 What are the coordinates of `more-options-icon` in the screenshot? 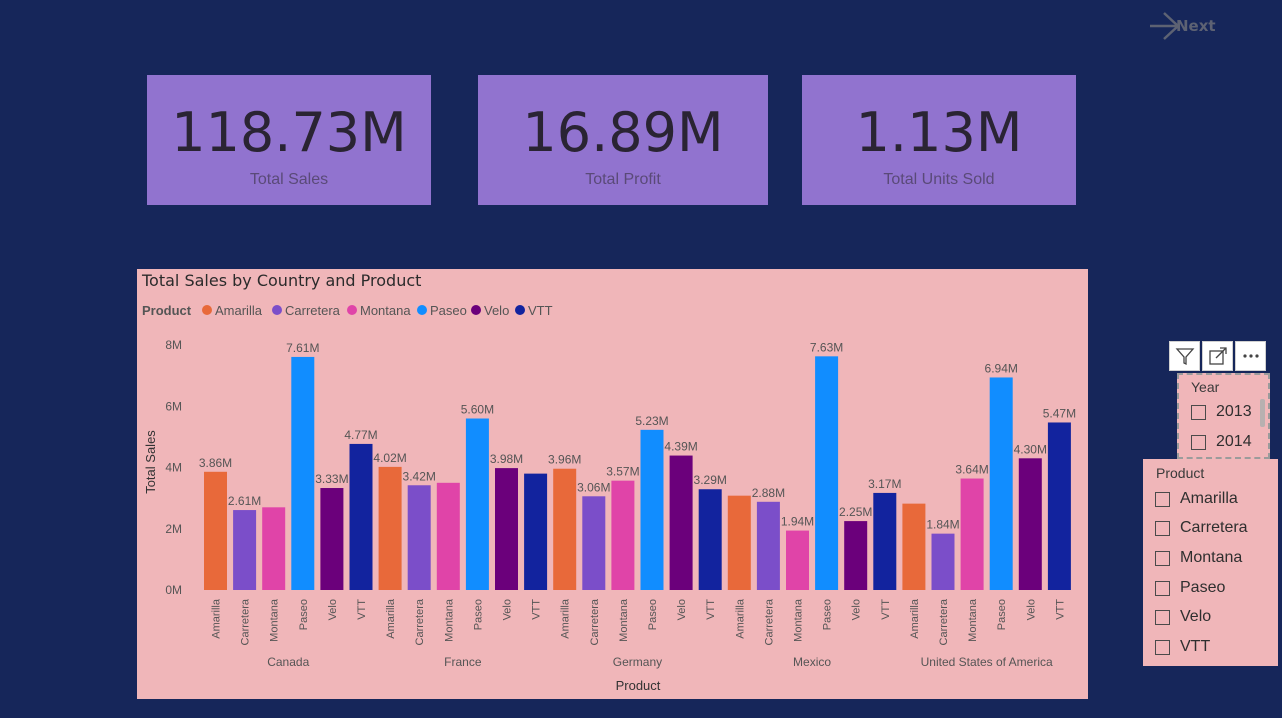 It's located at (1250, 356).